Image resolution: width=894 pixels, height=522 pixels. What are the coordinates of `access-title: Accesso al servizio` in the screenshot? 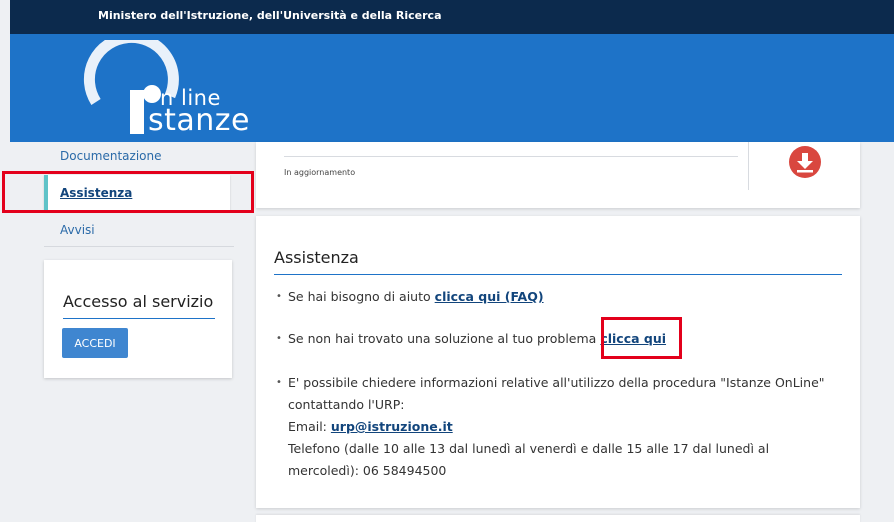 It's located at (138, 301).